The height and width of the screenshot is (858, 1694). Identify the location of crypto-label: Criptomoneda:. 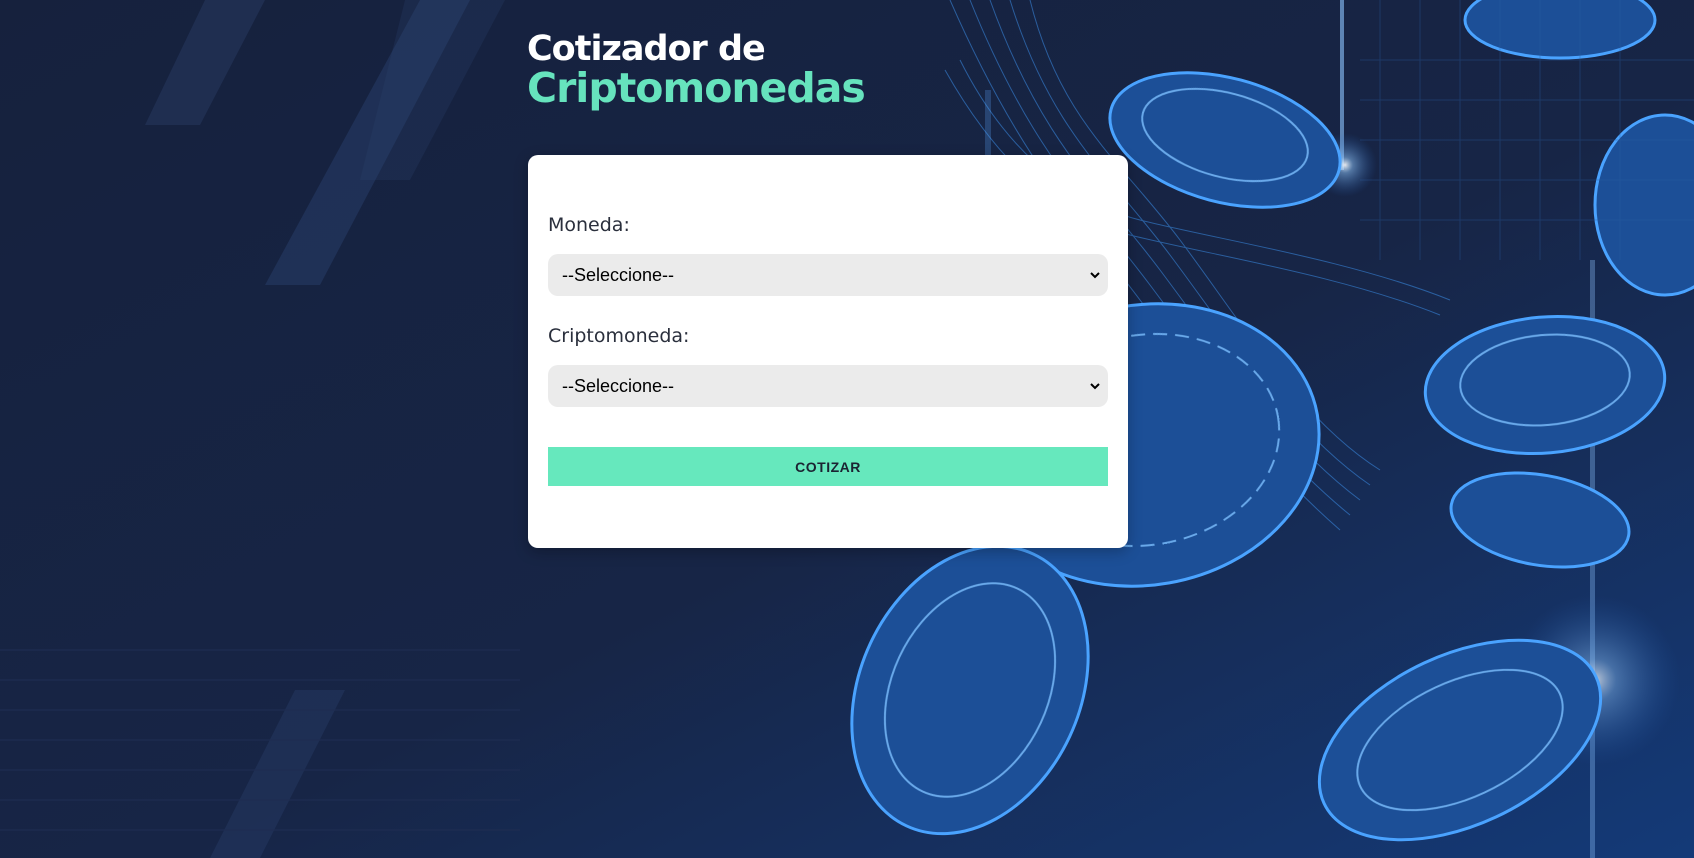
(619, 336).